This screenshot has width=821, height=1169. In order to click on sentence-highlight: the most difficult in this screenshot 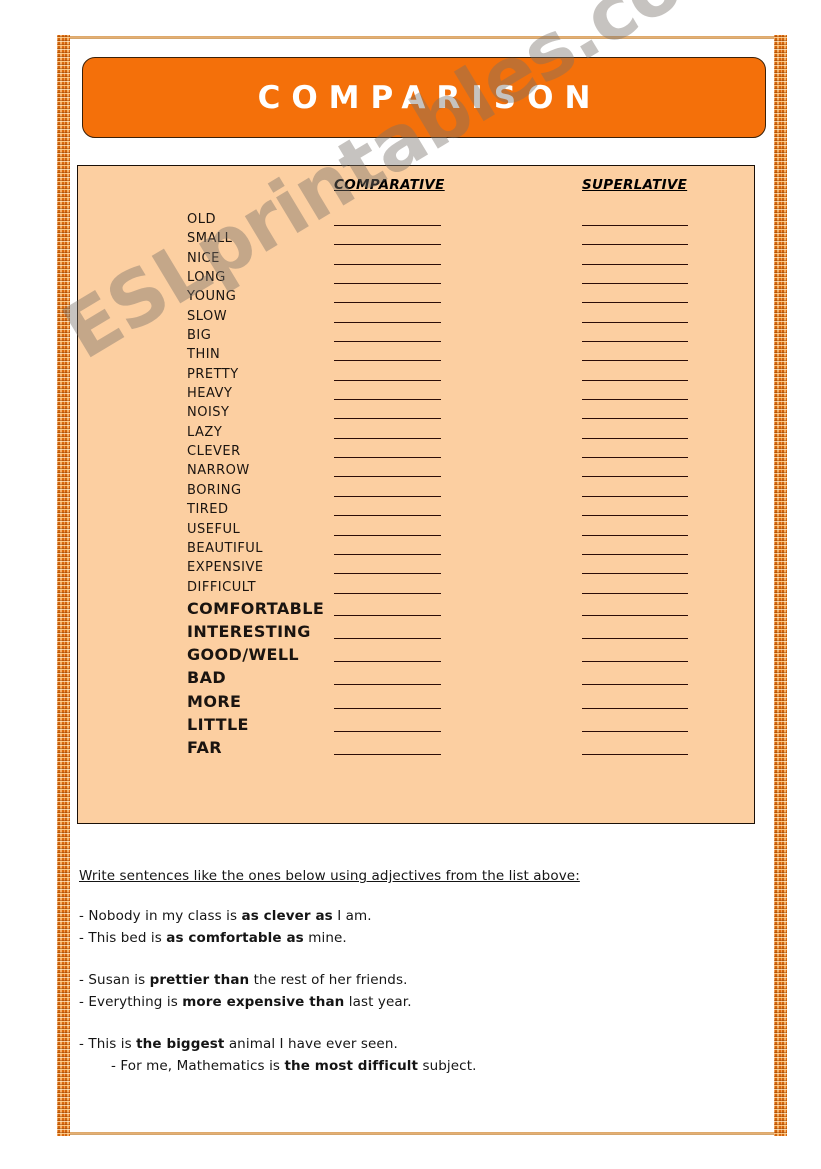, I will do `click(351, 1066)`.